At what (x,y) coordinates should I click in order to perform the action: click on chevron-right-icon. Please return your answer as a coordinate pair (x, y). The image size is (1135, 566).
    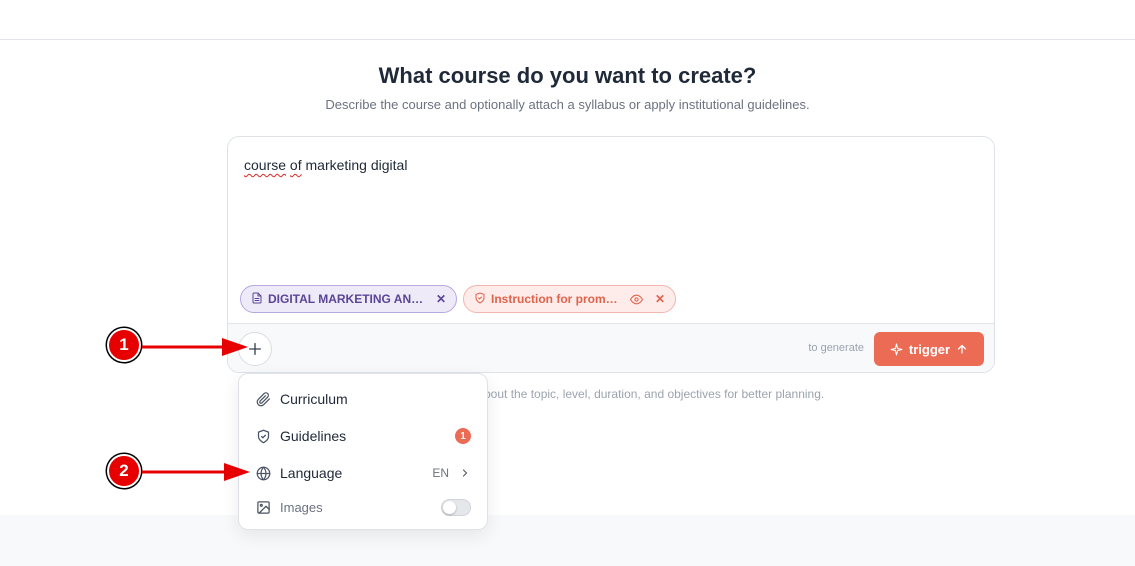
    Looking at the image, I should click on (465, 473).